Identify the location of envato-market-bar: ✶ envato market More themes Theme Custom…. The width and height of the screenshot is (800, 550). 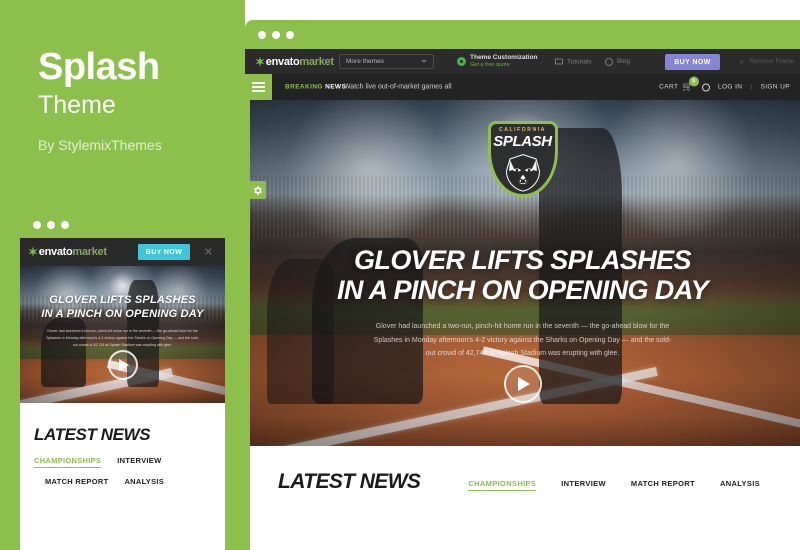
(522, 61).